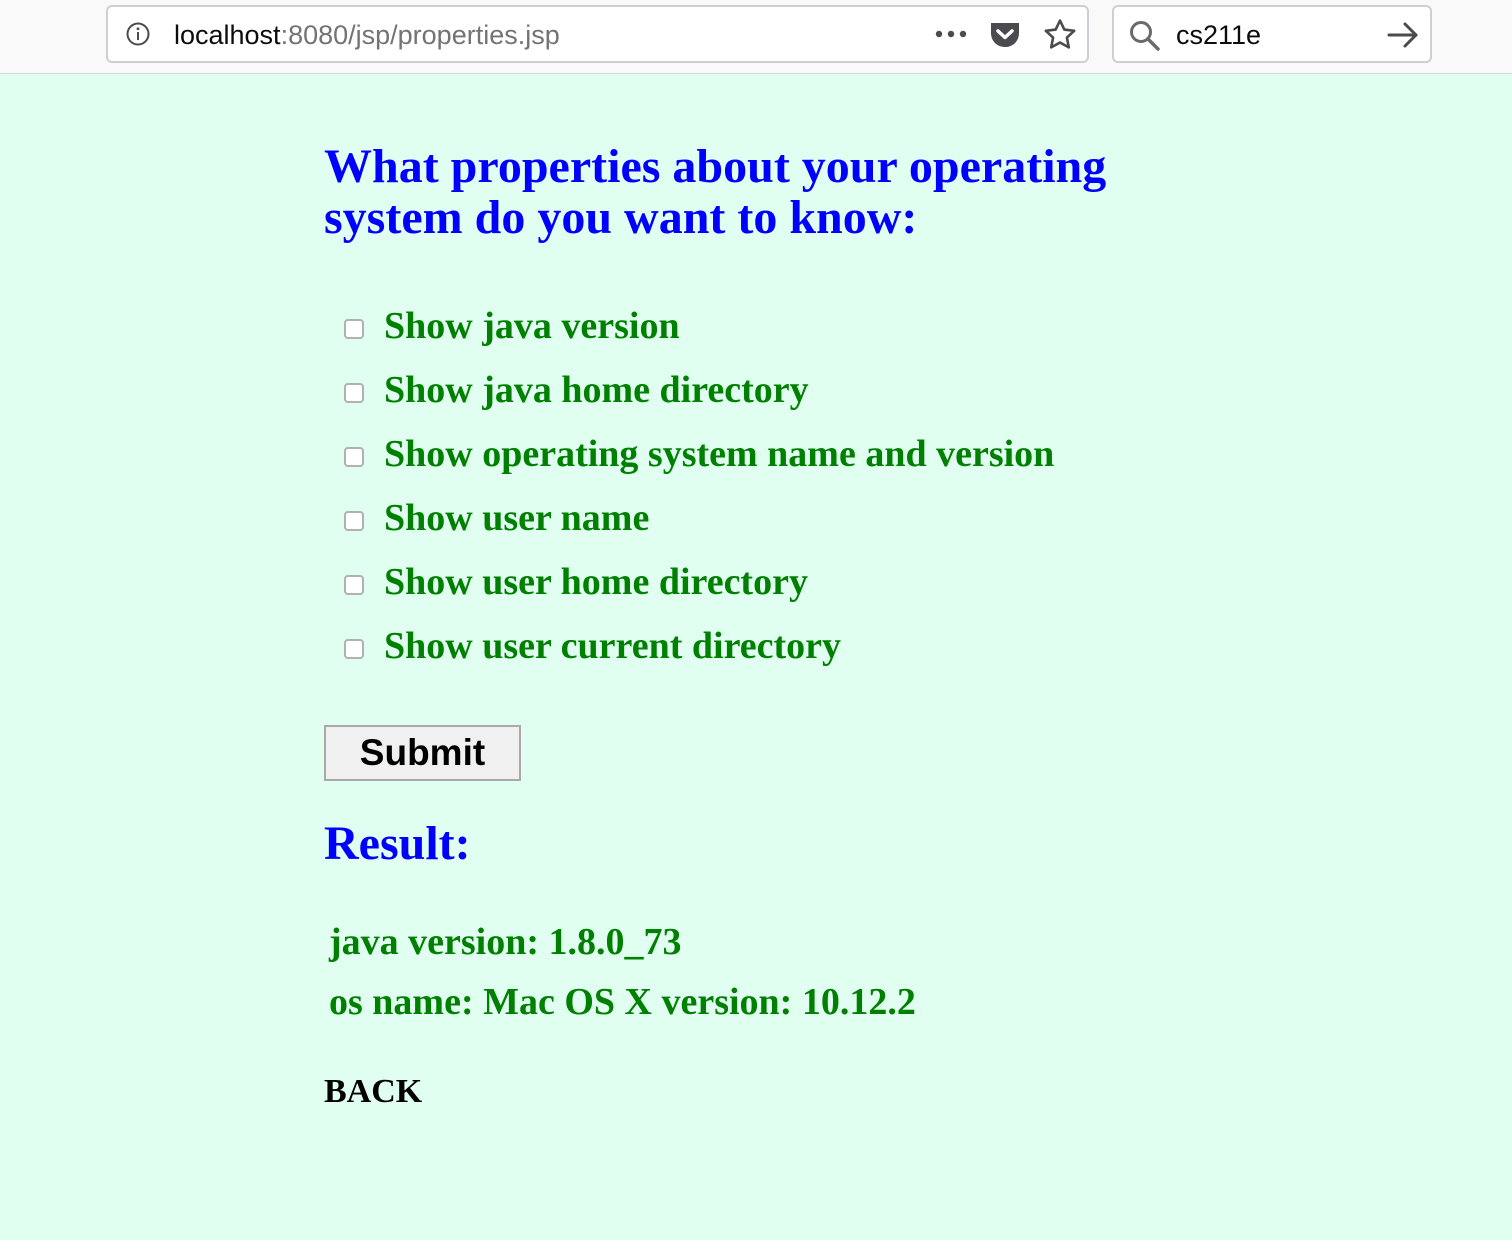  I want to click on browser-toolbar: localhost:8080/jsp/properties.jsp cs211e, so click(756, 37).